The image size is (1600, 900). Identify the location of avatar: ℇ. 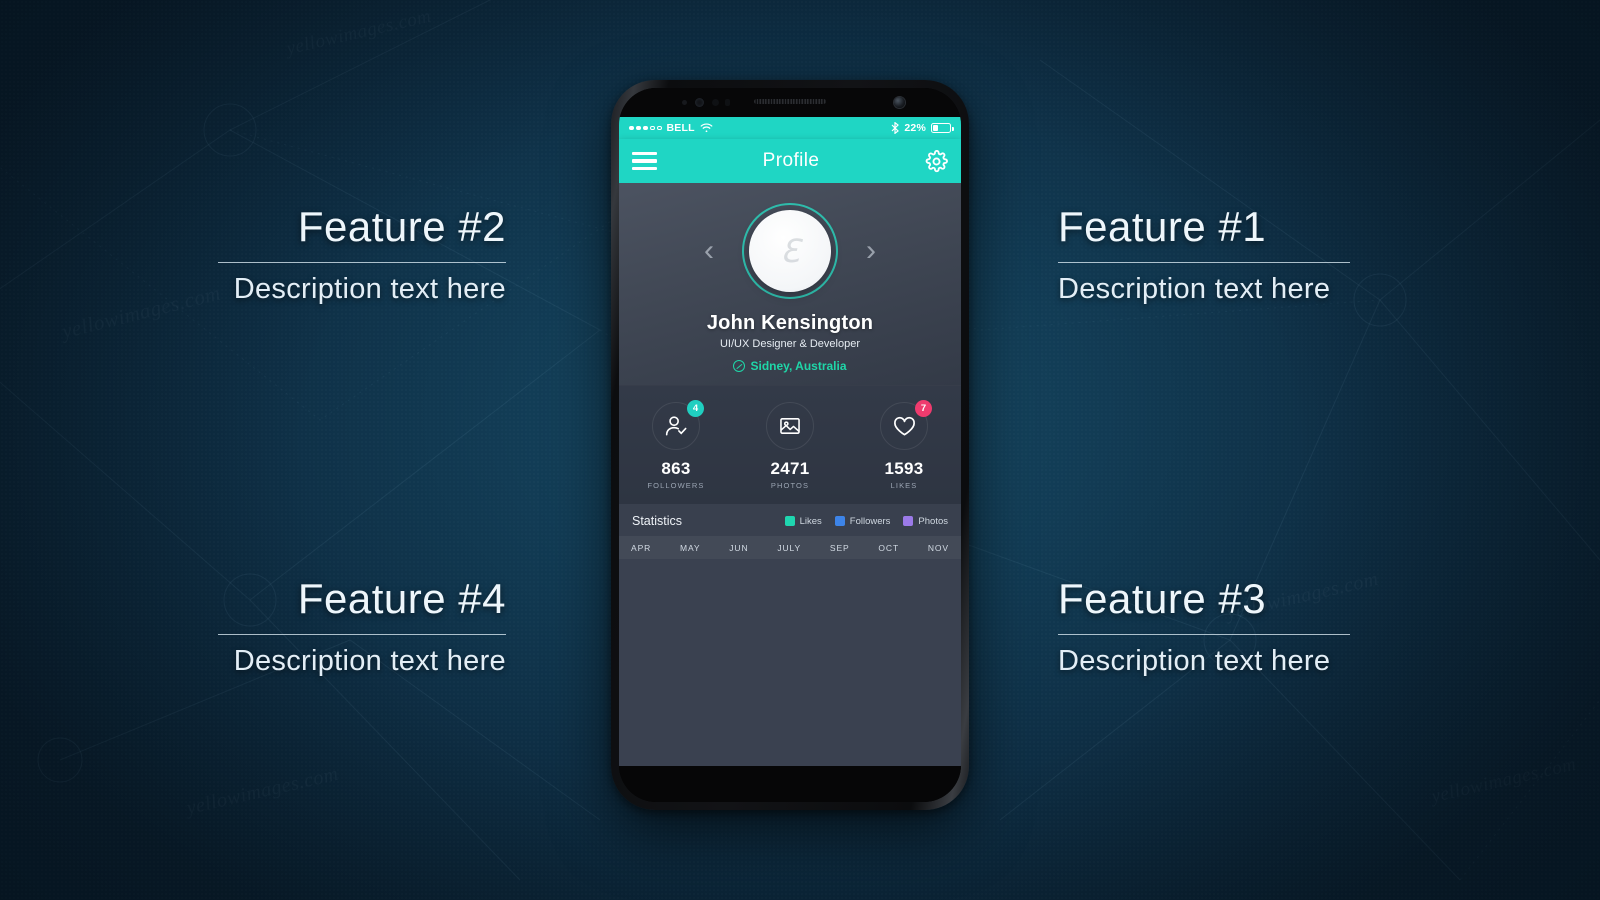
(790, 251).